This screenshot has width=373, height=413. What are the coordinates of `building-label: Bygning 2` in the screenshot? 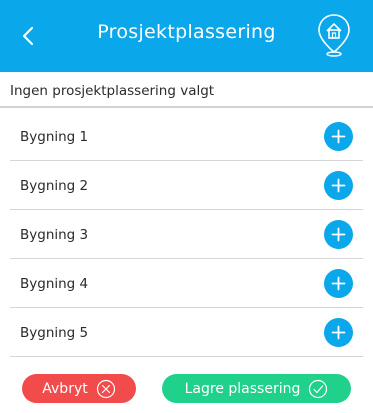 It's located at (54, 186).